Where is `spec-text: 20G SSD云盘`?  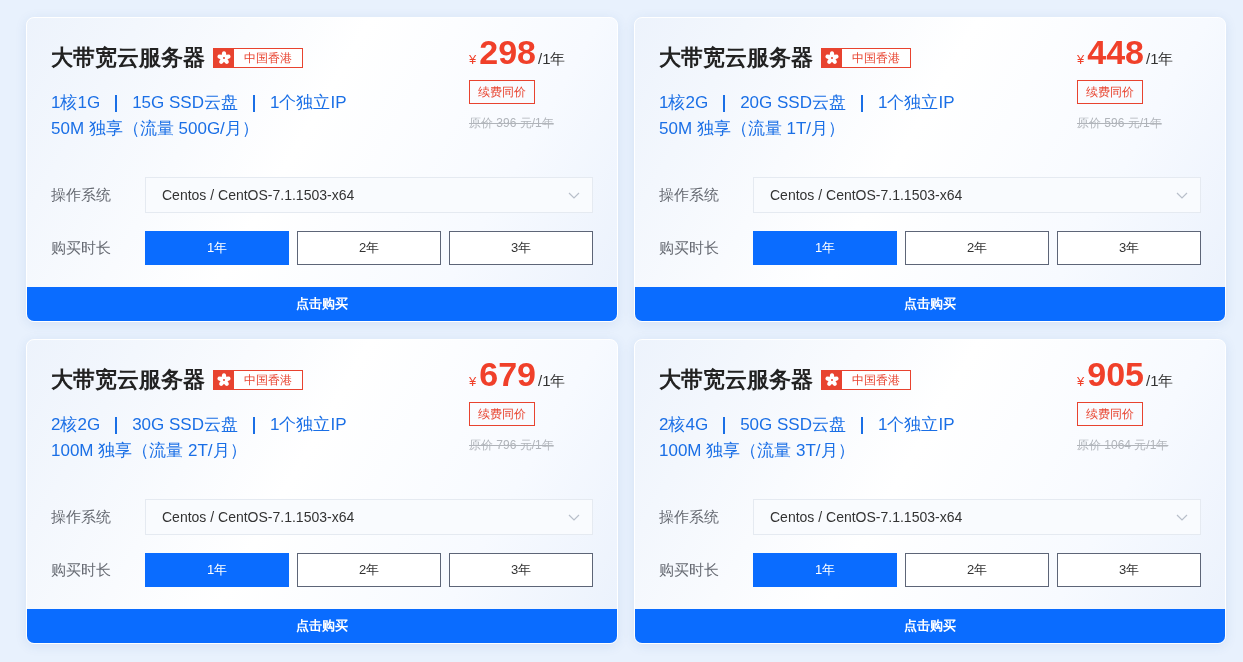 spec-text: 20G SSD云盘 is located at coordinates (793, 103).